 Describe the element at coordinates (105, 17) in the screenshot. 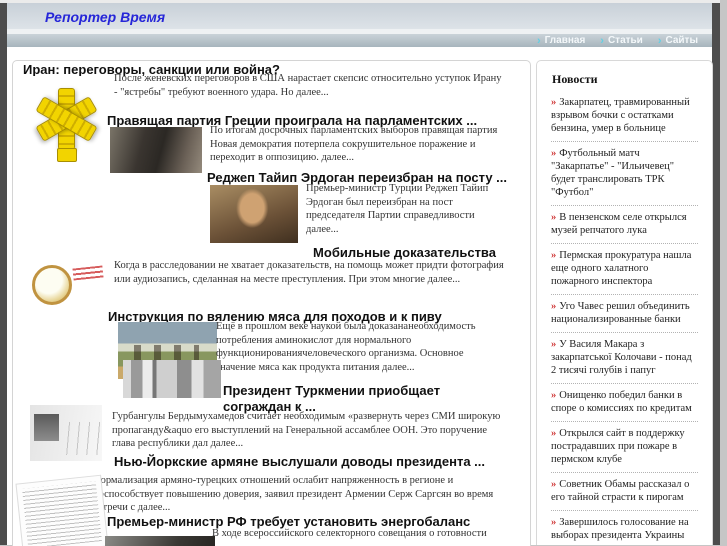

I see `site-logo: Репортер Время` at that location.